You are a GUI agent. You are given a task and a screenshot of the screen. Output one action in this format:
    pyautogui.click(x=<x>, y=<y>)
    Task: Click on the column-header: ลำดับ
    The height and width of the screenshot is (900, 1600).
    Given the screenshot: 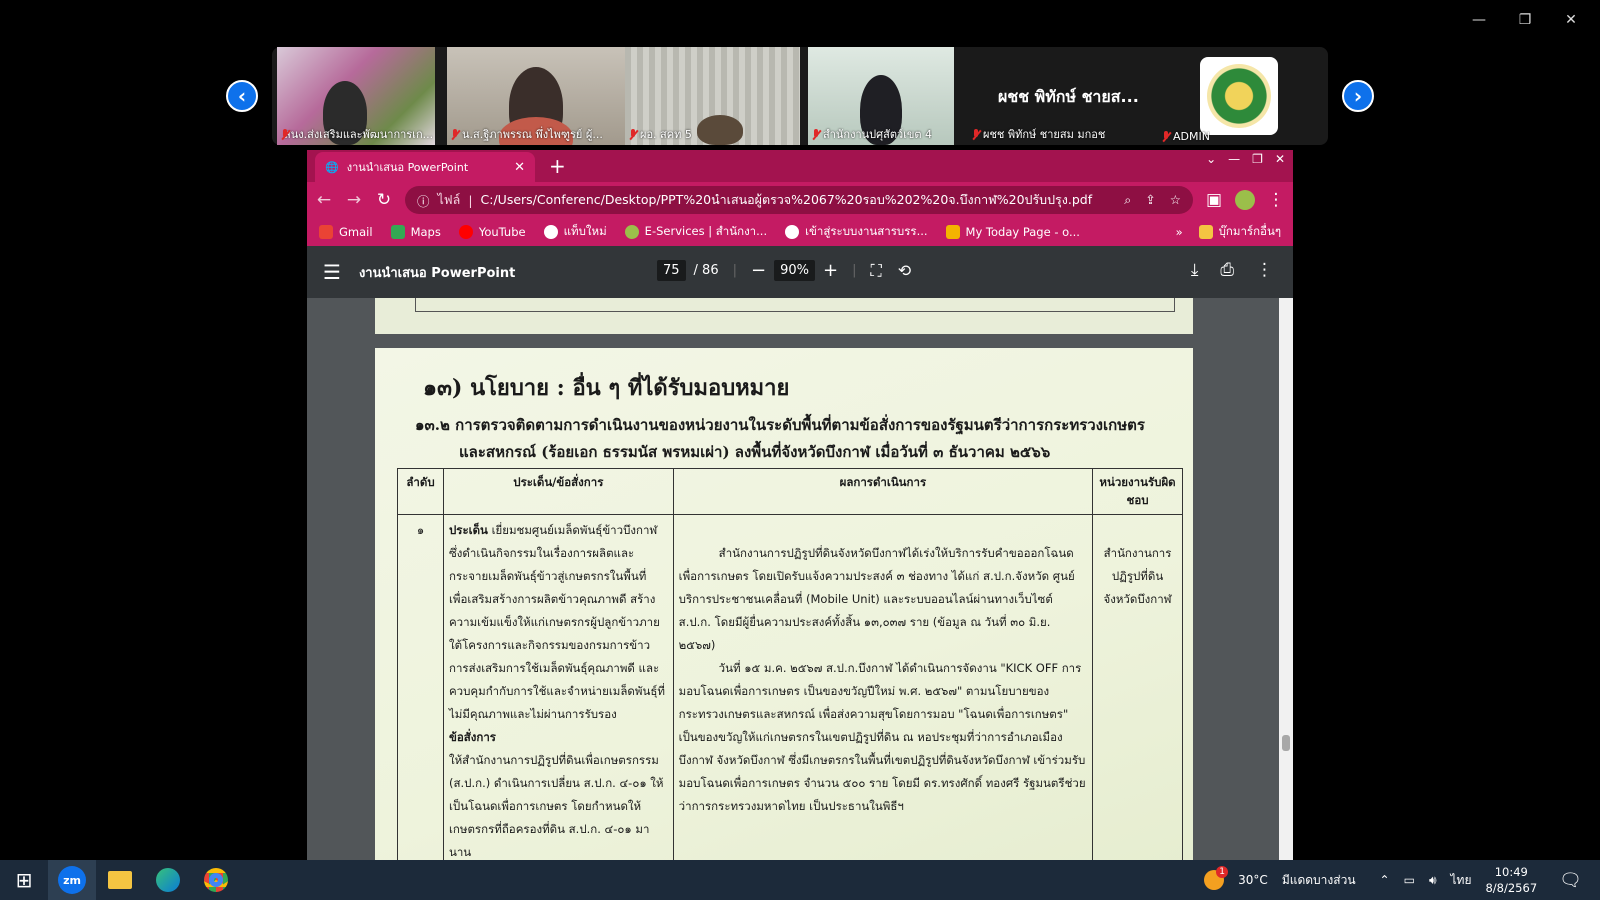 What is the action you would take?
    pyautogui.click(x=420, y=491)
    